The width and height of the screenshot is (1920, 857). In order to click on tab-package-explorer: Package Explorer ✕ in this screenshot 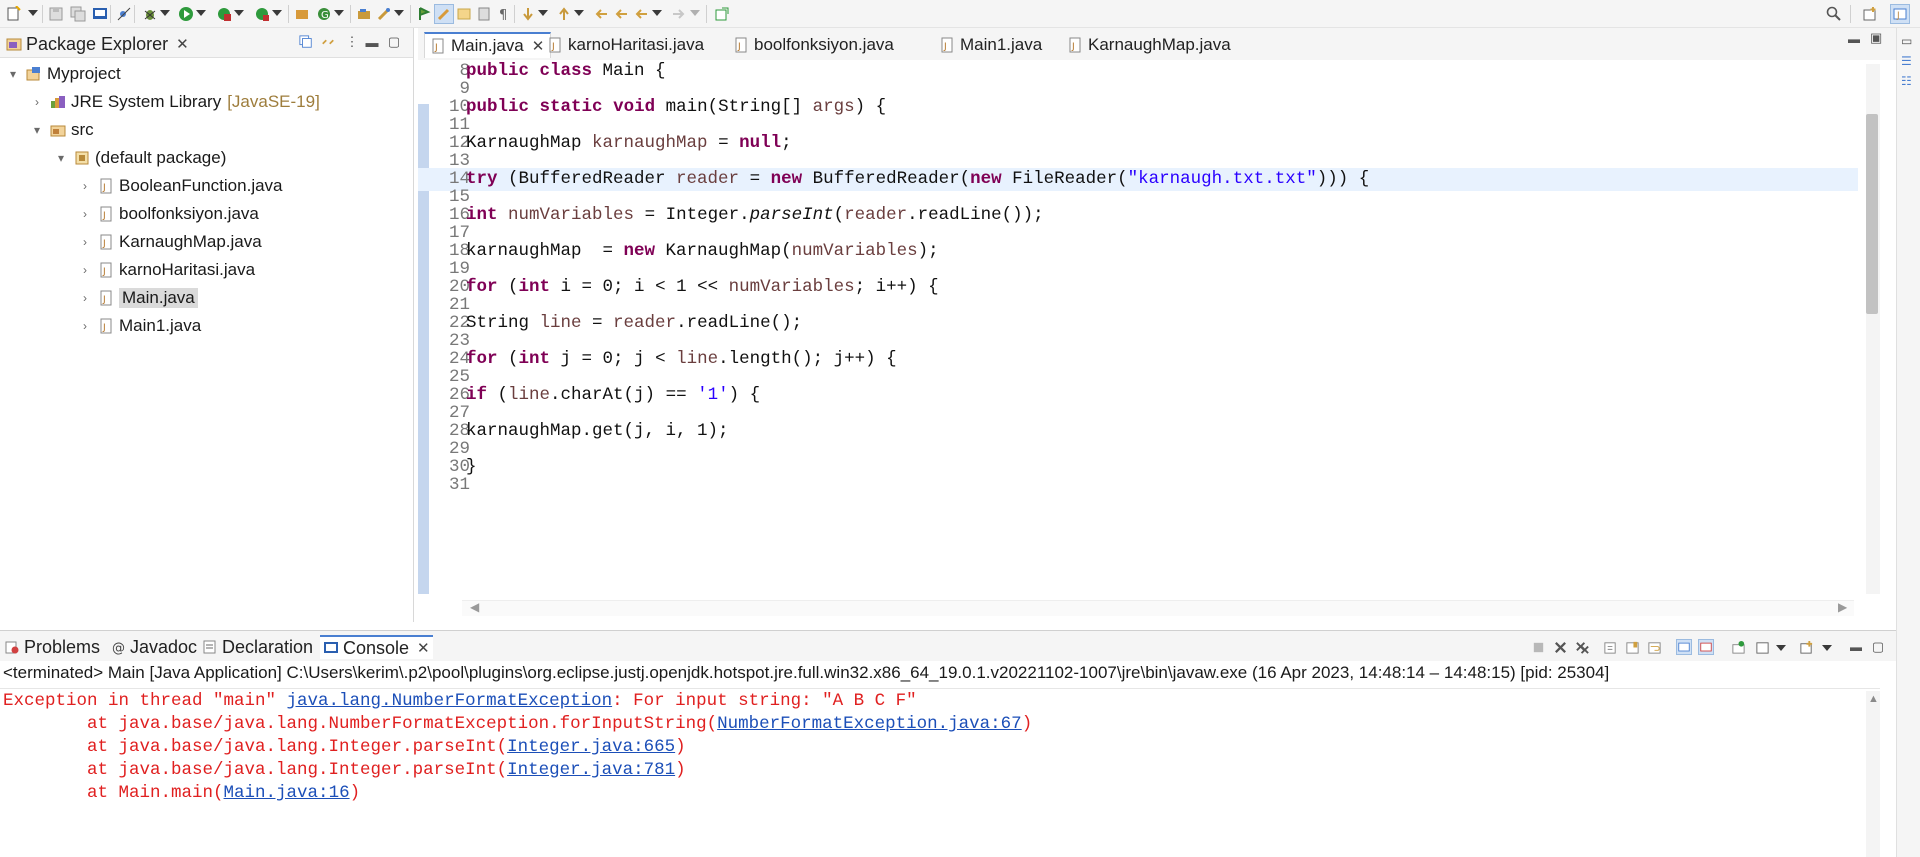, I will do `click(97, 44)`.